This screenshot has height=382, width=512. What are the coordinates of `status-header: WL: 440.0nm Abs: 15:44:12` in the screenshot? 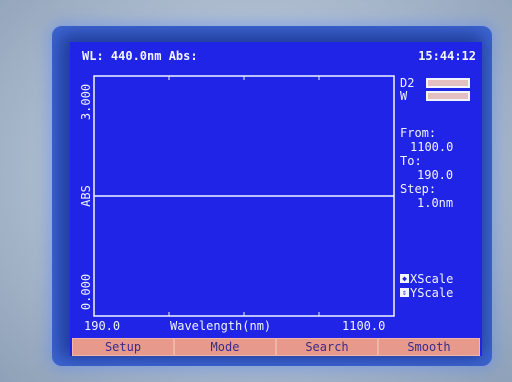 It's located at (276, 54).